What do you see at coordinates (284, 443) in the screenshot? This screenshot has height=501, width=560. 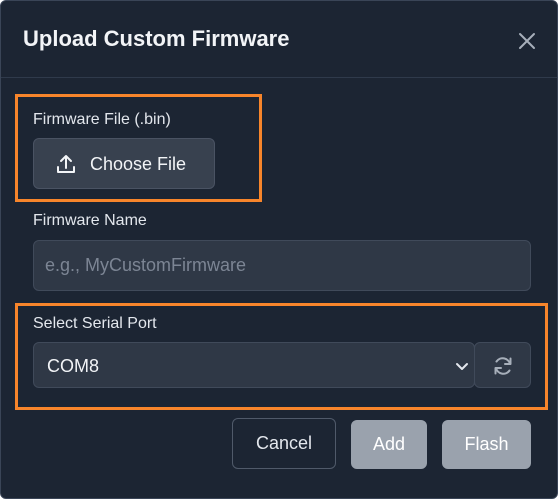 I see `cancel-button: Cancel` at bounding box center [284, 443].